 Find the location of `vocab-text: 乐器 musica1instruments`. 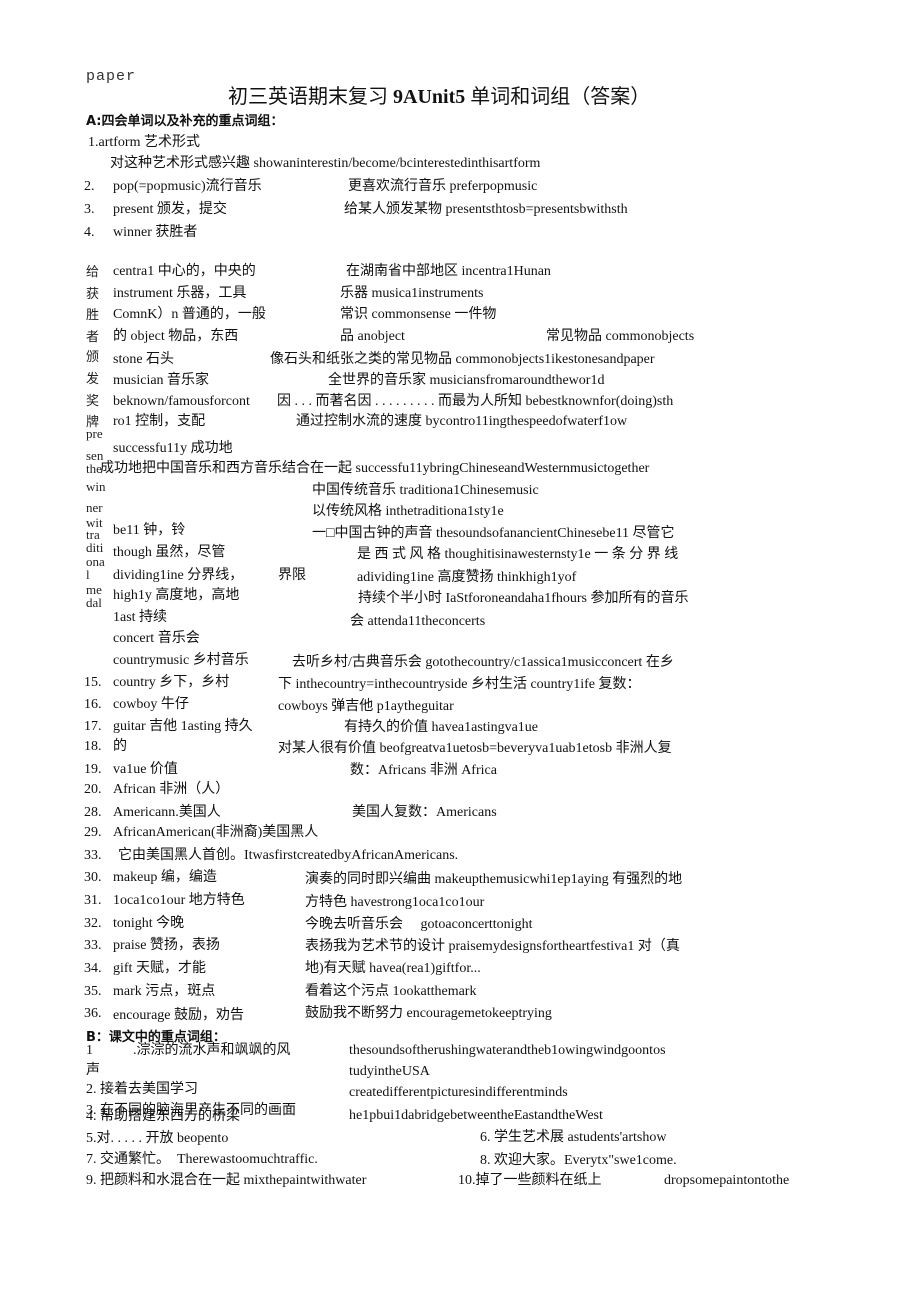

vocab-text: 乐器 musica1instruments is located at coordinates (412, 293).